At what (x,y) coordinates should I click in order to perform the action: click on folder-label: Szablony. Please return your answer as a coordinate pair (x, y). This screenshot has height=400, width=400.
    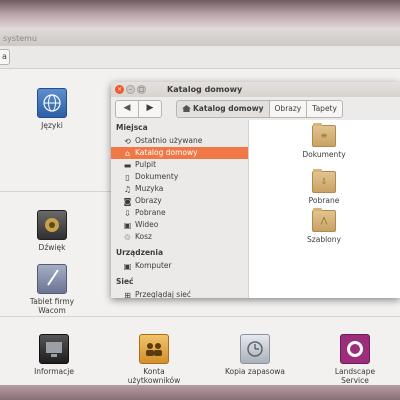
    Looking at the image, I should click on (324, 239).